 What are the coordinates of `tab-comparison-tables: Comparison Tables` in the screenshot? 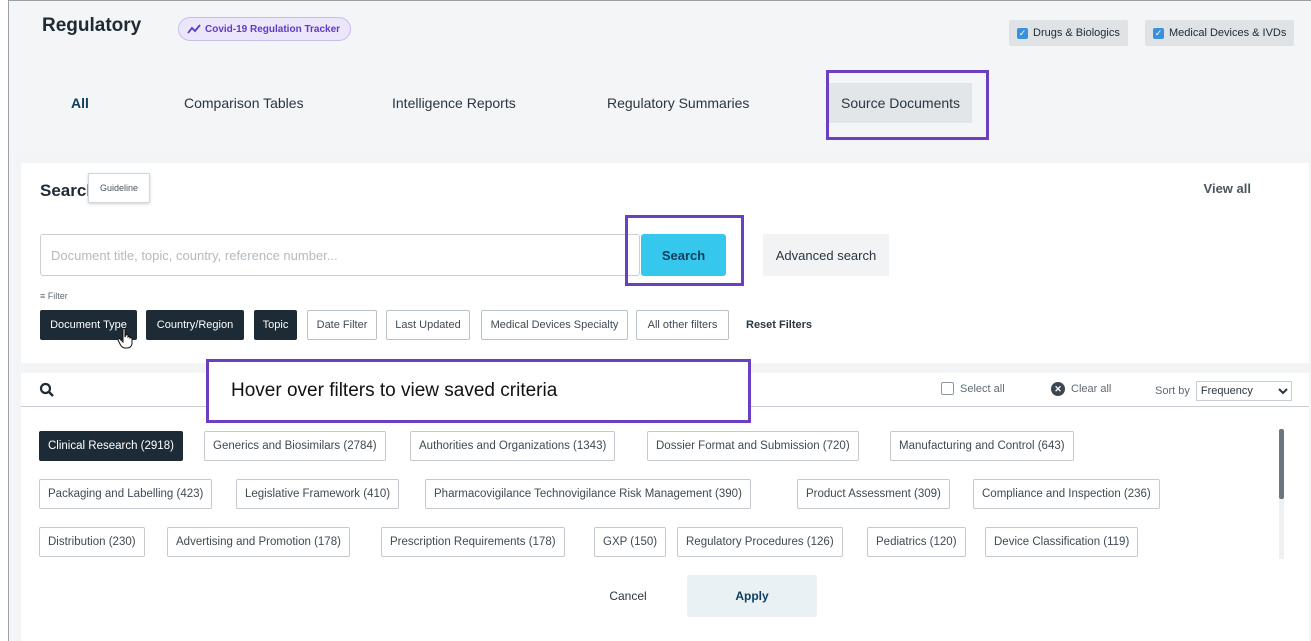 It's located at (244, 103).